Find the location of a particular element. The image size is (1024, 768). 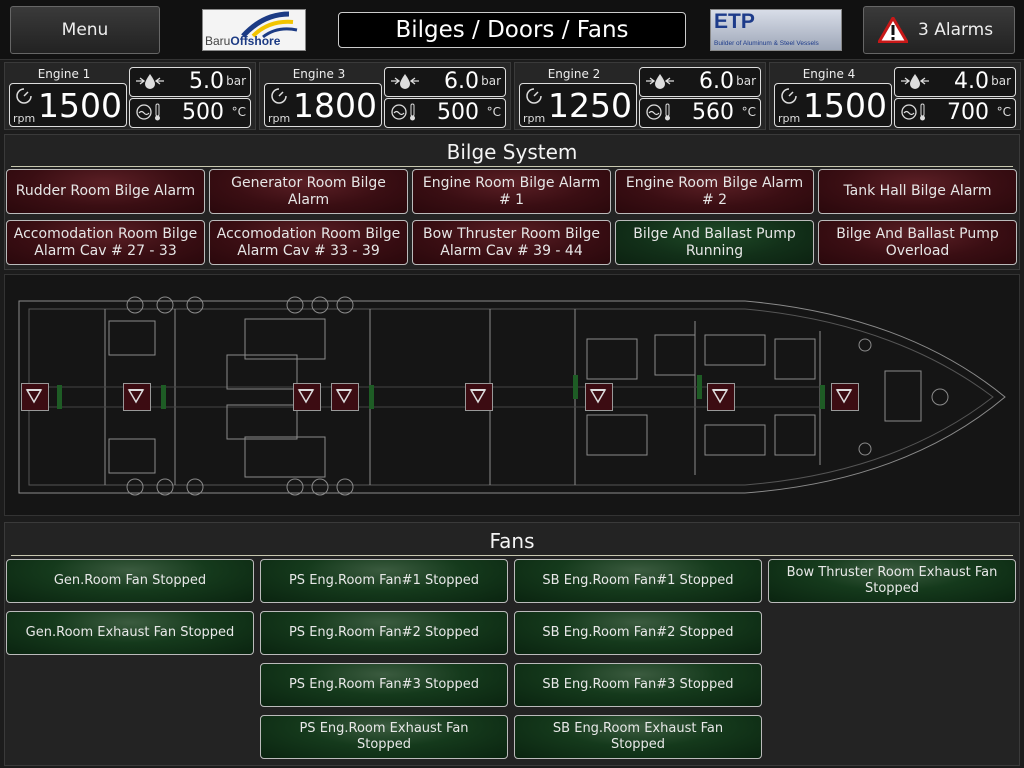

bilge-alarm-button: Rudder Room Bilge Alarm is located at coordinates (105, 191).